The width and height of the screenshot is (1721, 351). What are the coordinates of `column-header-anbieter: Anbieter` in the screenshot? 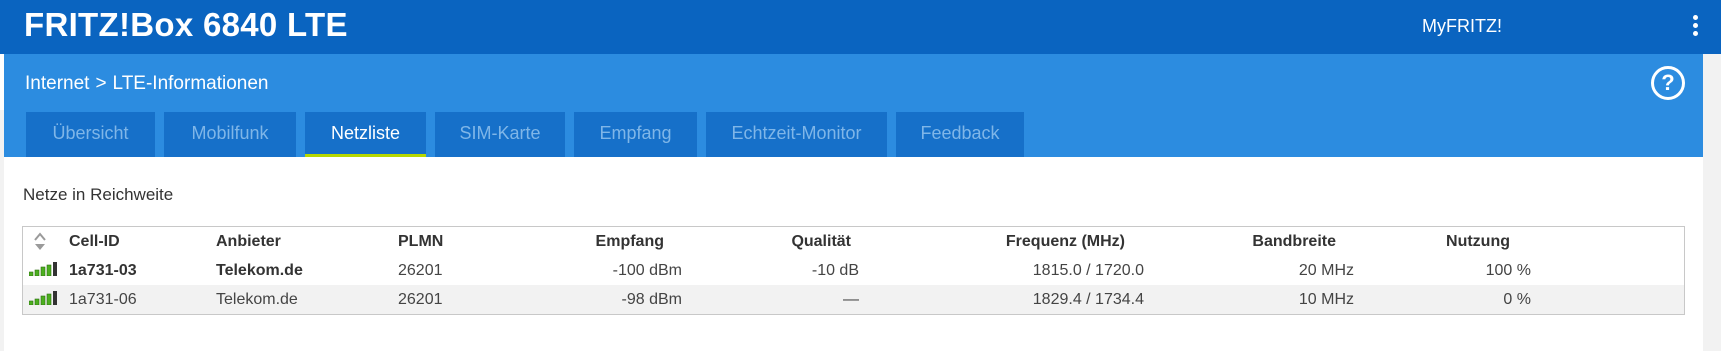 It's located at (248, 241).